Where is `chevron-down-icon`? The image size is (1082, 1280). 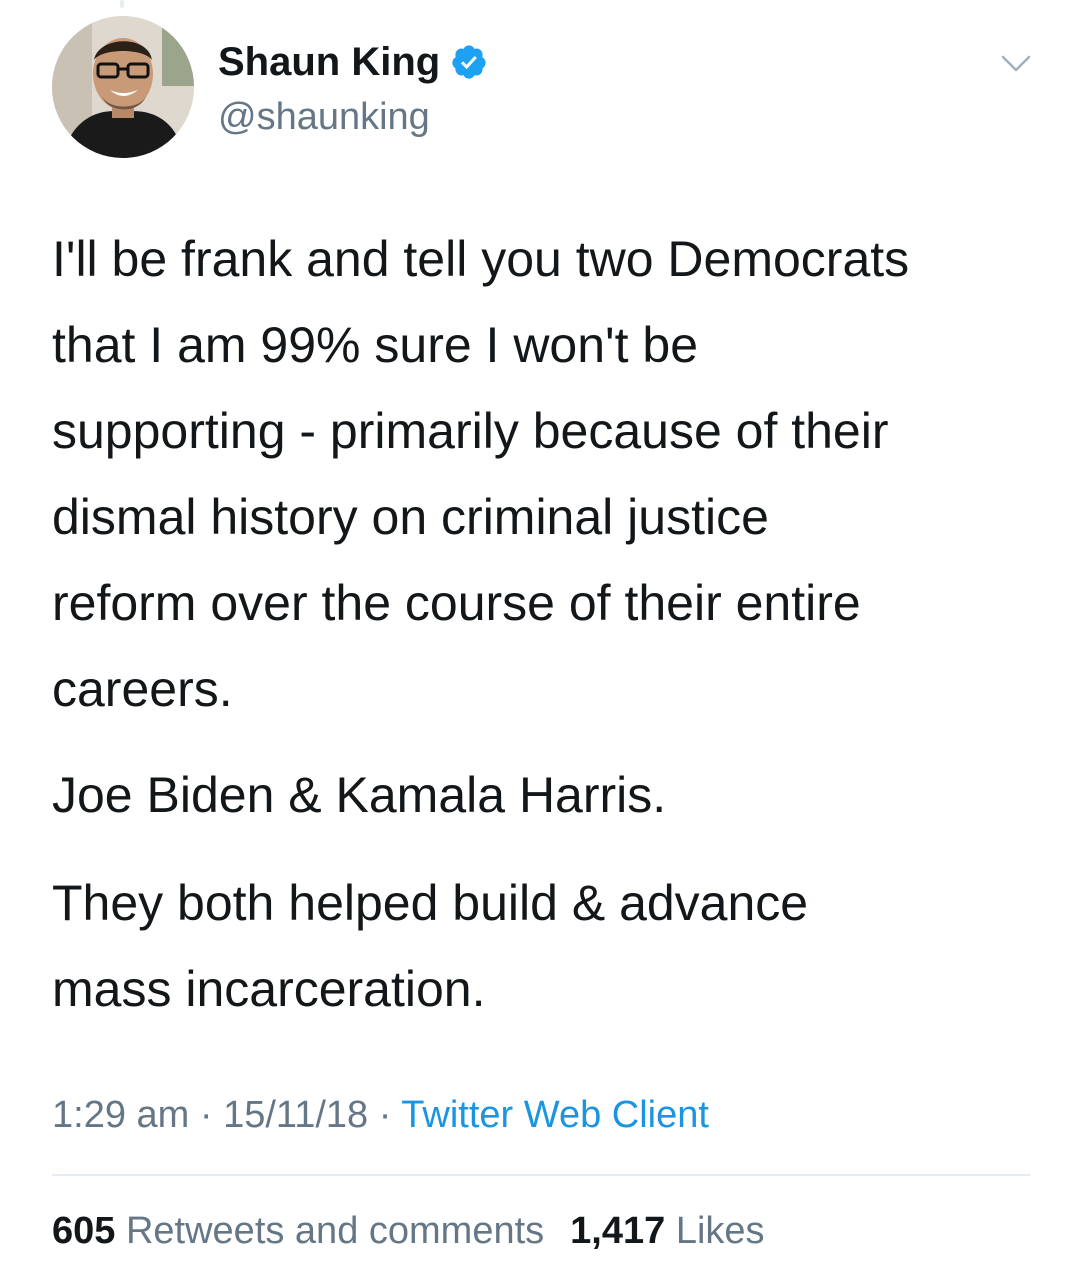 chevron-down-icon is located at coordinates (1016, 63).